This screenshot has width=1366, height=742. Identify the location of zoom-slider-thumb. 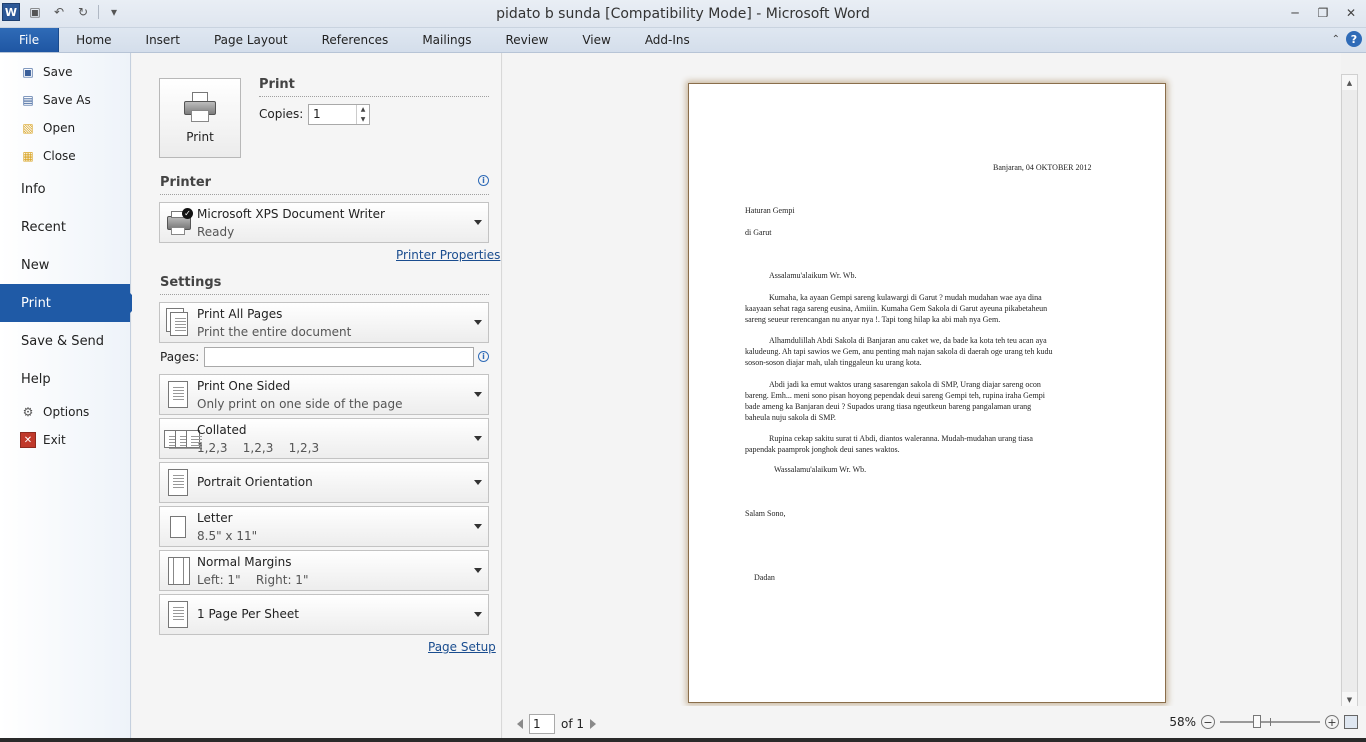
(1257, 721).